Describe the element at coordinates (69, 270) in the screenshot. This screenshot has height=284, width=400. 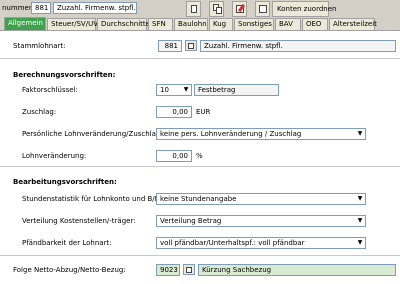
I see `folge-netto-label: Folge Netto-Abzug/Netto-Bezug:` at that location.